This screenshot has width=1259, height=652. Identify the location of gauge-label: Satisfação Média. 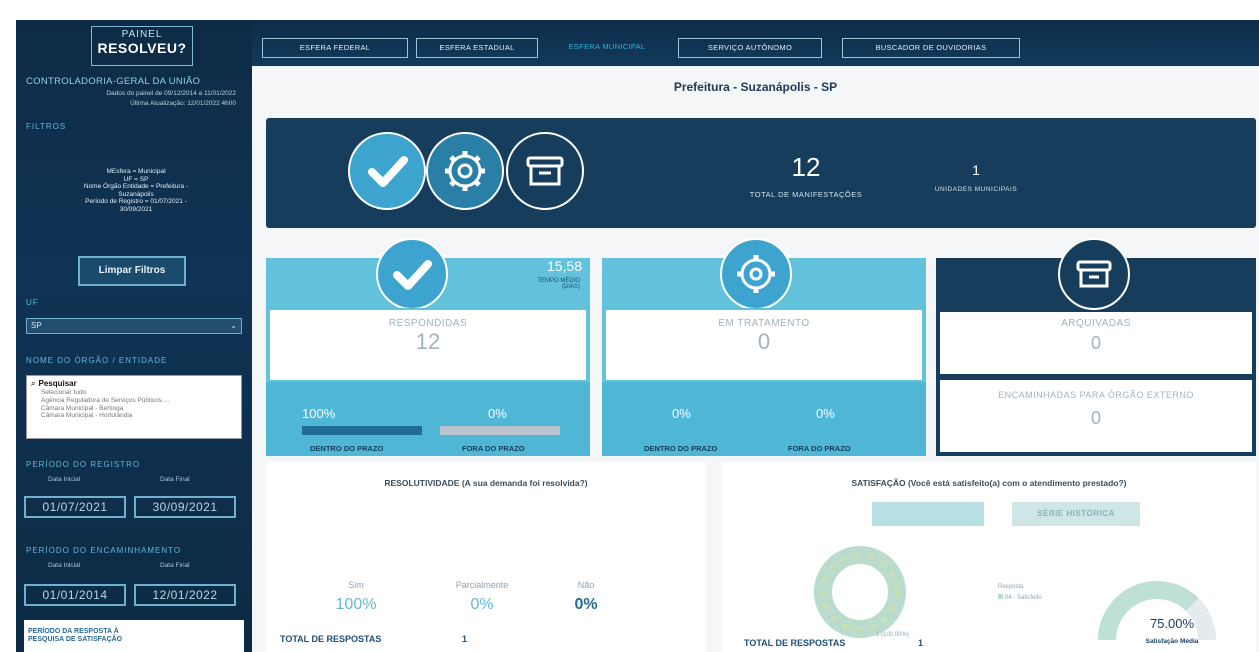
(1172, 641).